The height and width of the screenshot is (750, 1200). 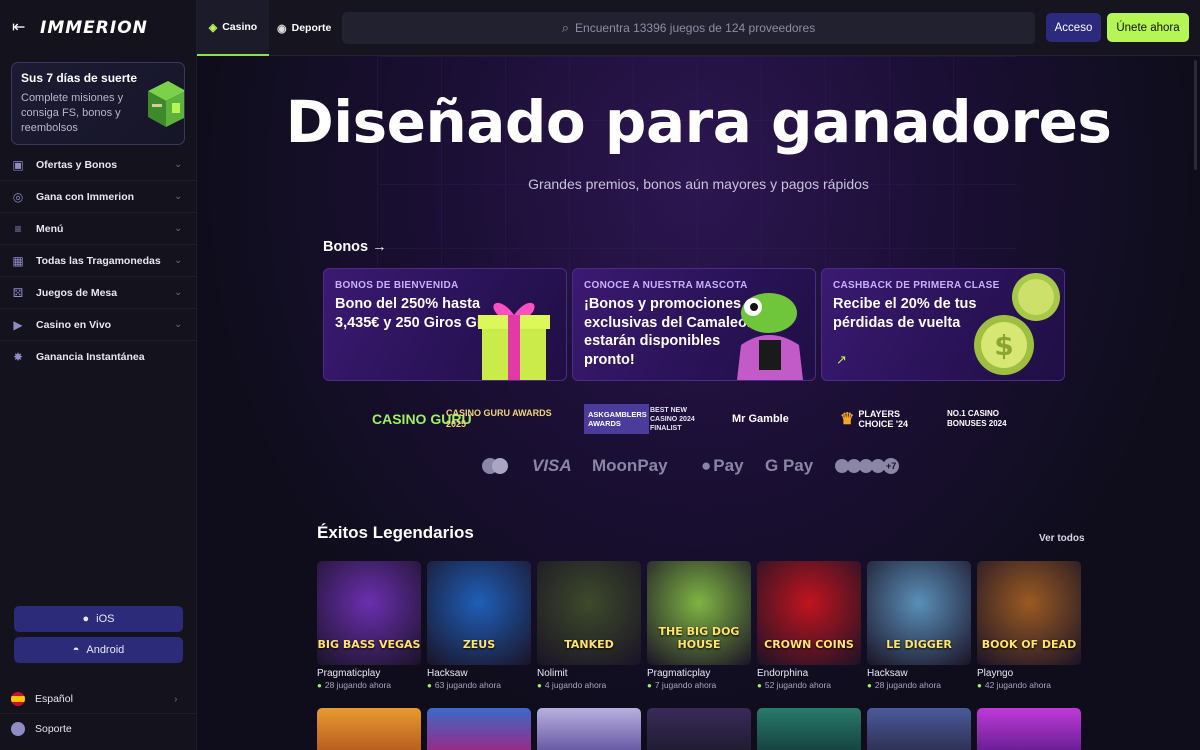 I want to click on sidebar-item-ofertas: ▣ Ofertas y Bonos ⌄, so click(x=98, y=165).